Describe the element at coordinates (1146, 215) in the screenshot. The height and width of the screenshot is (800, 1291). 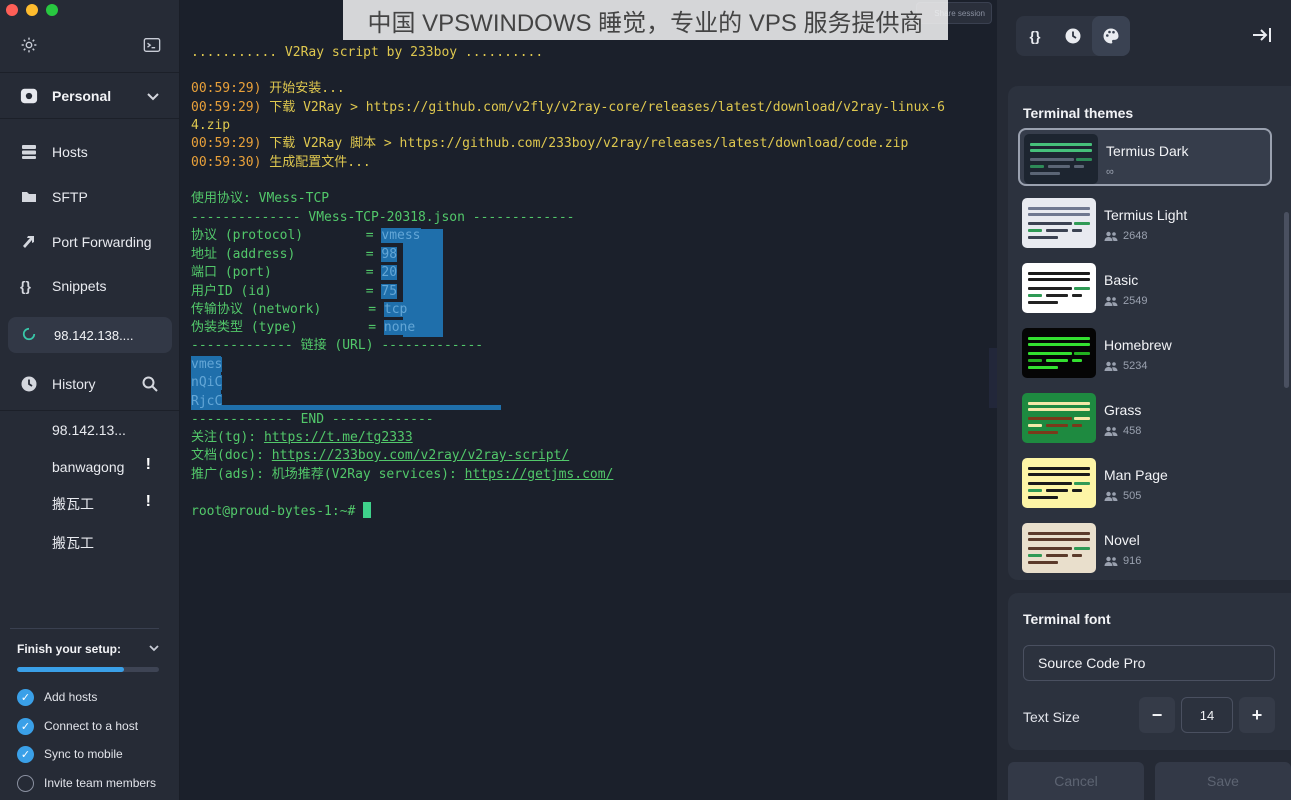
I see `theme-name: Termius Light` at that location.